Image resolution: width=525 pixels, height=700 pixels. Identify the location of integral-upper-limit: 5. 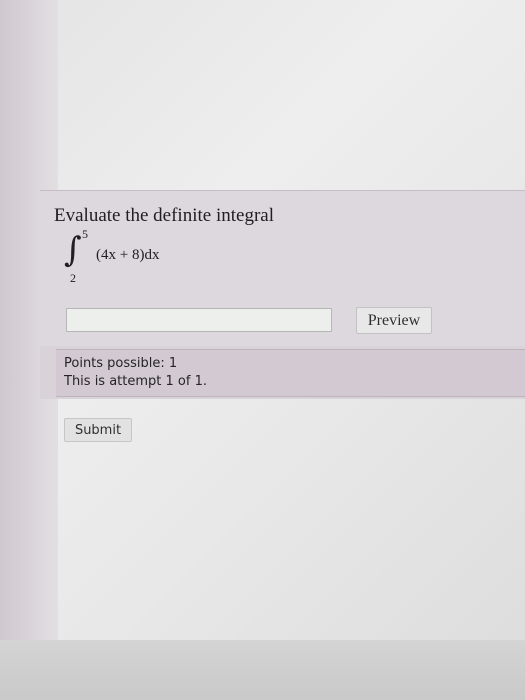
(85, 234).